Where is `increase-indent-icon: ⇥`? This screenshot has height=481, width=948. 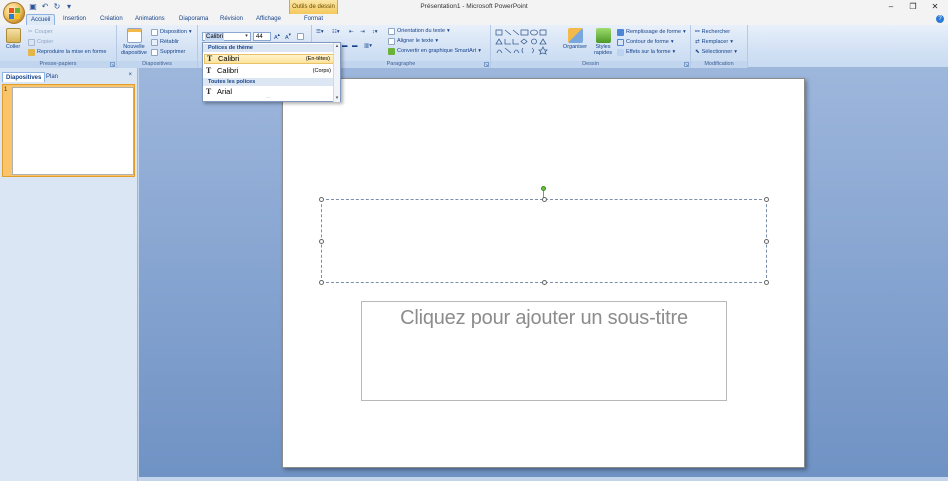
increase-indent-icon: ⇥ is located at coordinates (362, 32).